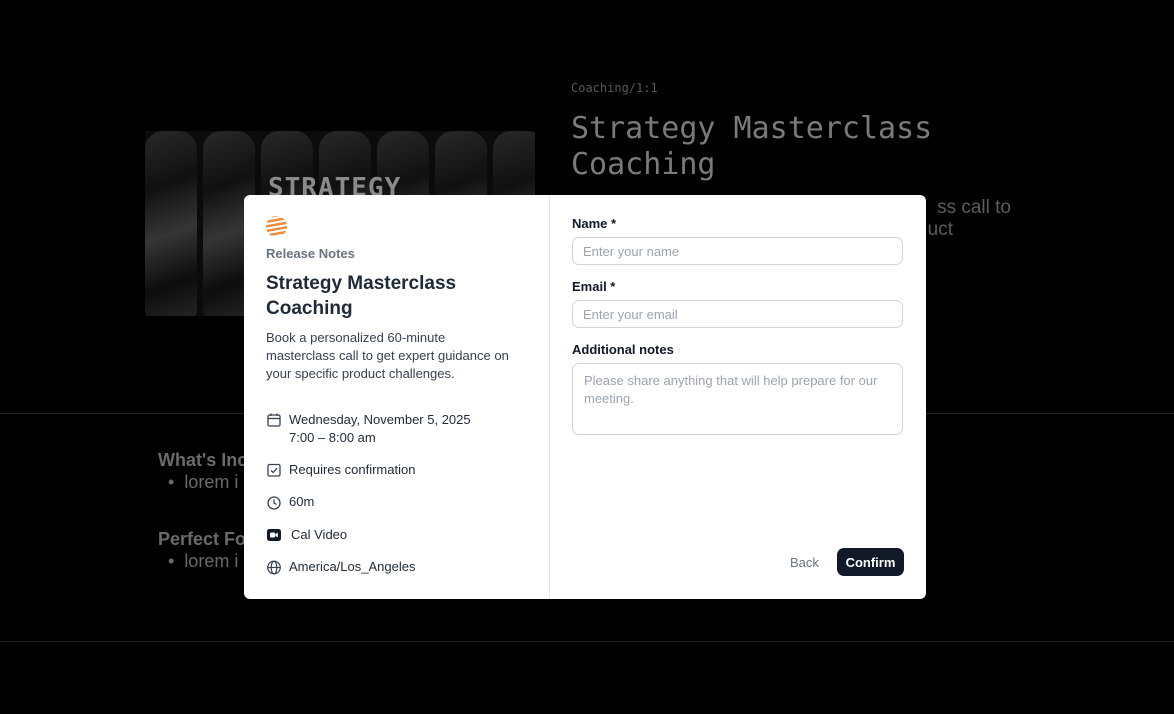  Describe the element at coordinates (752, 146) in the screenshot. I see `page-title: Strategy Masterclass Coaching` at that location.